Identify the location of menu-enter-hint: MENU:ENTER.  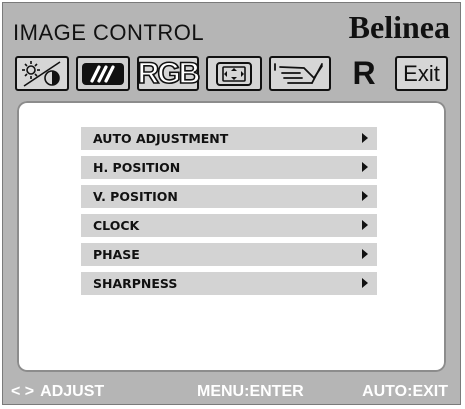
(250, 392).